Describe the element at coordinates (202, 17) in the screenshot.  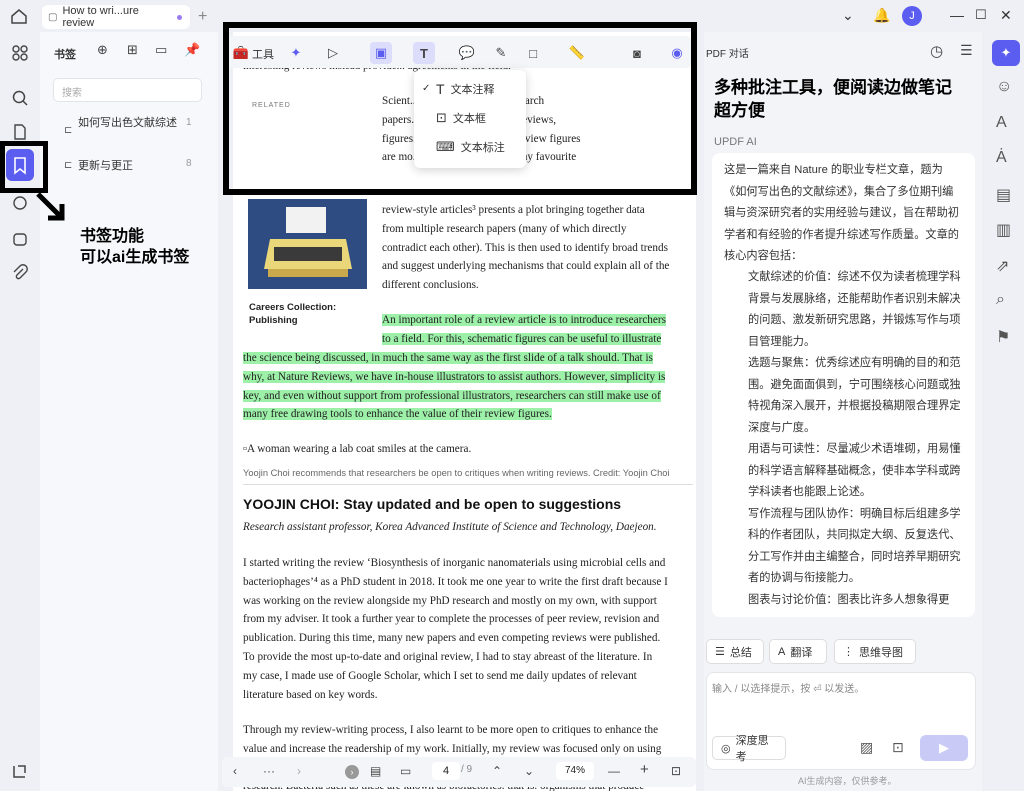
I see `new-tab-icon: +` at that location.